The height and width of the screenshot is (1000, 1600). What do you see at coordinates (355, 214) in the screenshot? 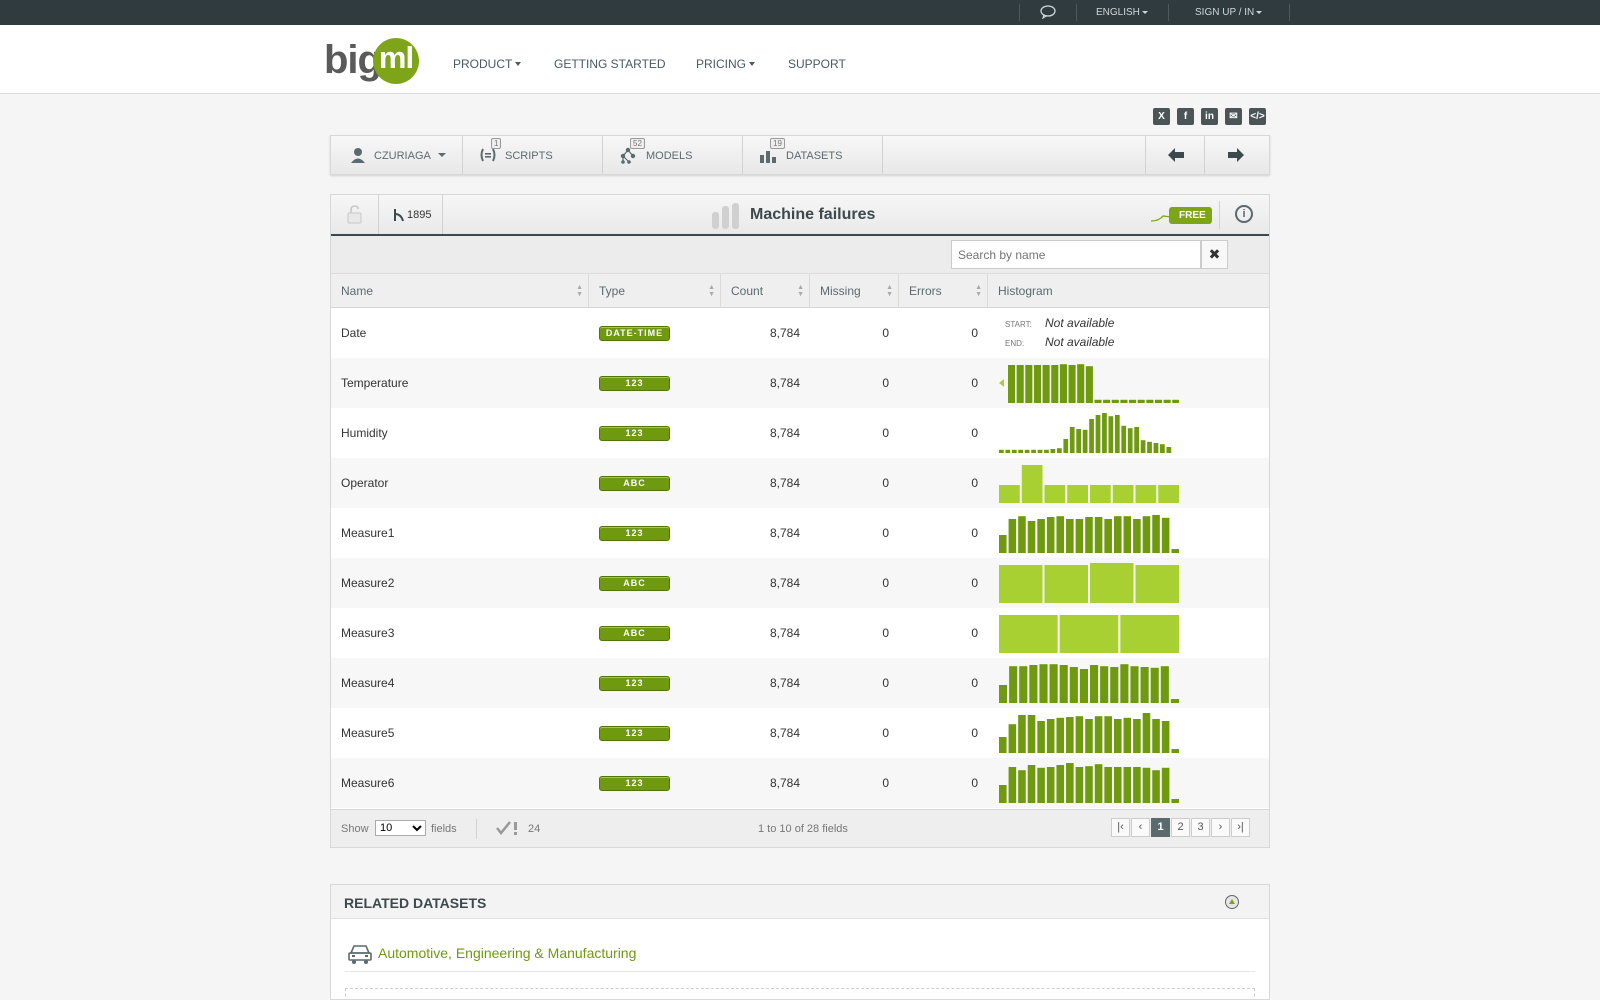
I see `privacy-toggle` at bounding box center [355, 214].